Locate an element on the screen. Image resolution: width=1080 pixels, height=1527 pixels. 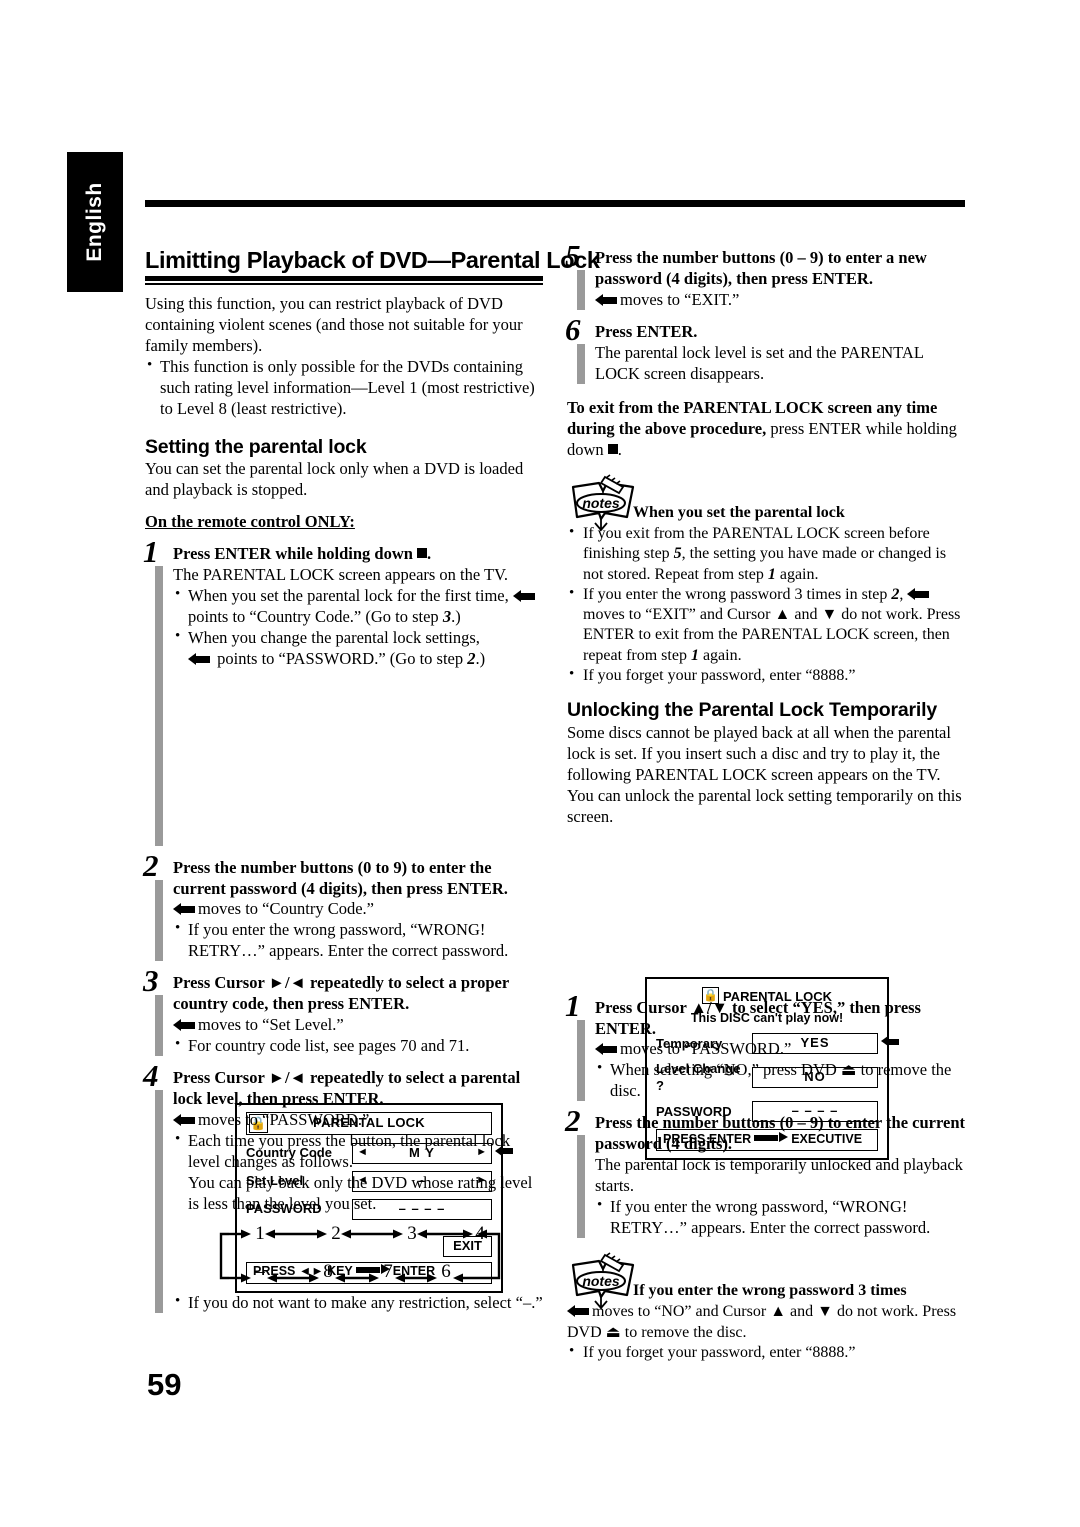
level-value: 1 is located at coordinates (260, 1233).